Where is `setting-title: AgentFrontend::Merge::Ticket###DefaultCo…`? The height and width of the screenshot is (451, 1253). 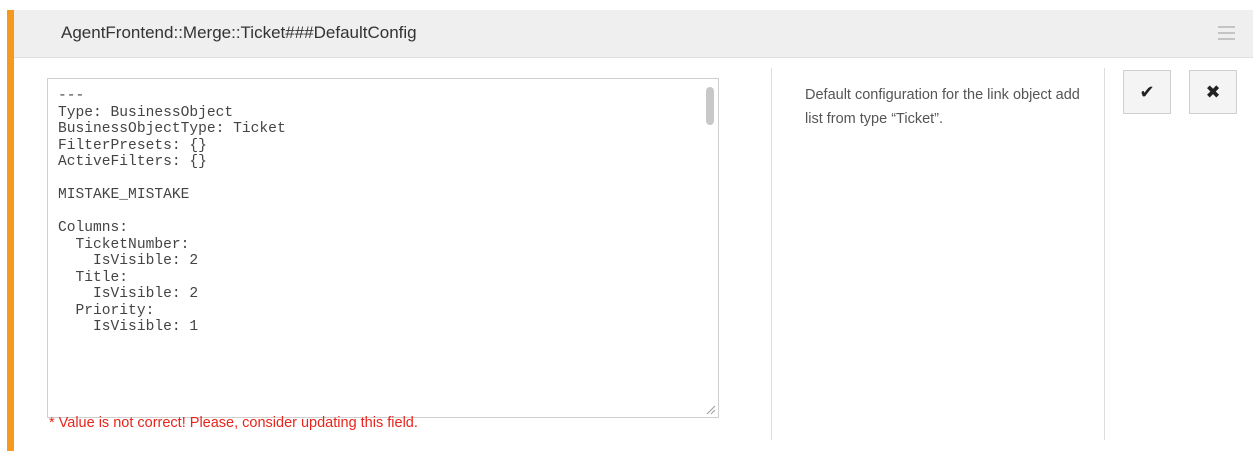 setting-title: AgentFrontend::Merge::Ticket###DefaultCo… is located at coordinates (239, 32).